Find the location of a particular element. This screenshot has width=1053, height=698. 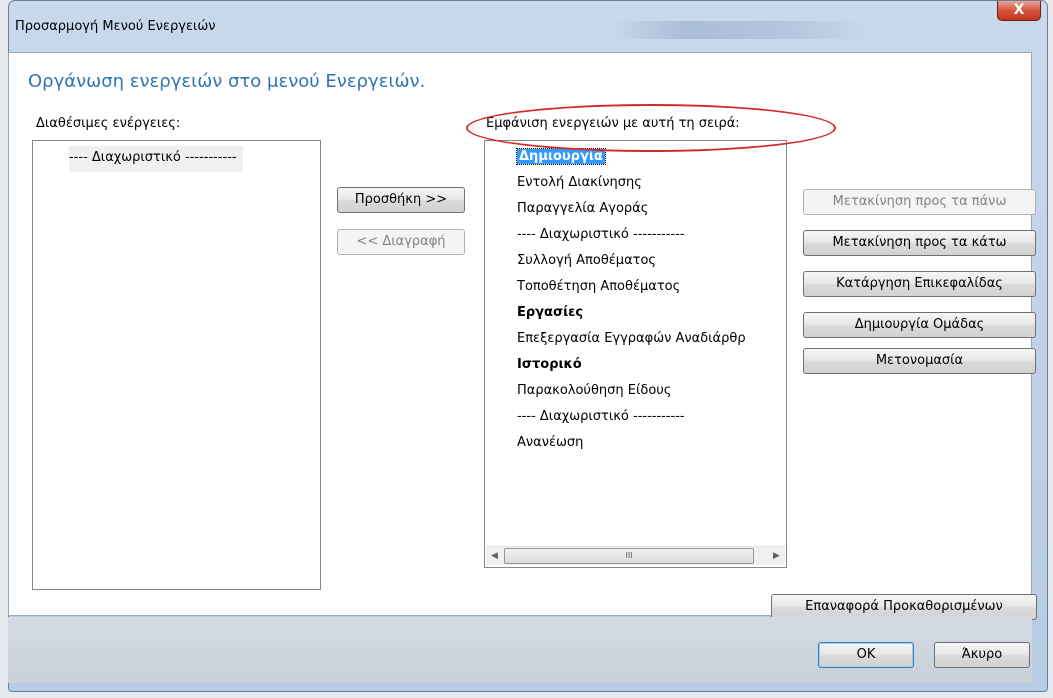

list-item: Τοποθέτηση Αποθέματος is located at coordinates (598, 288).